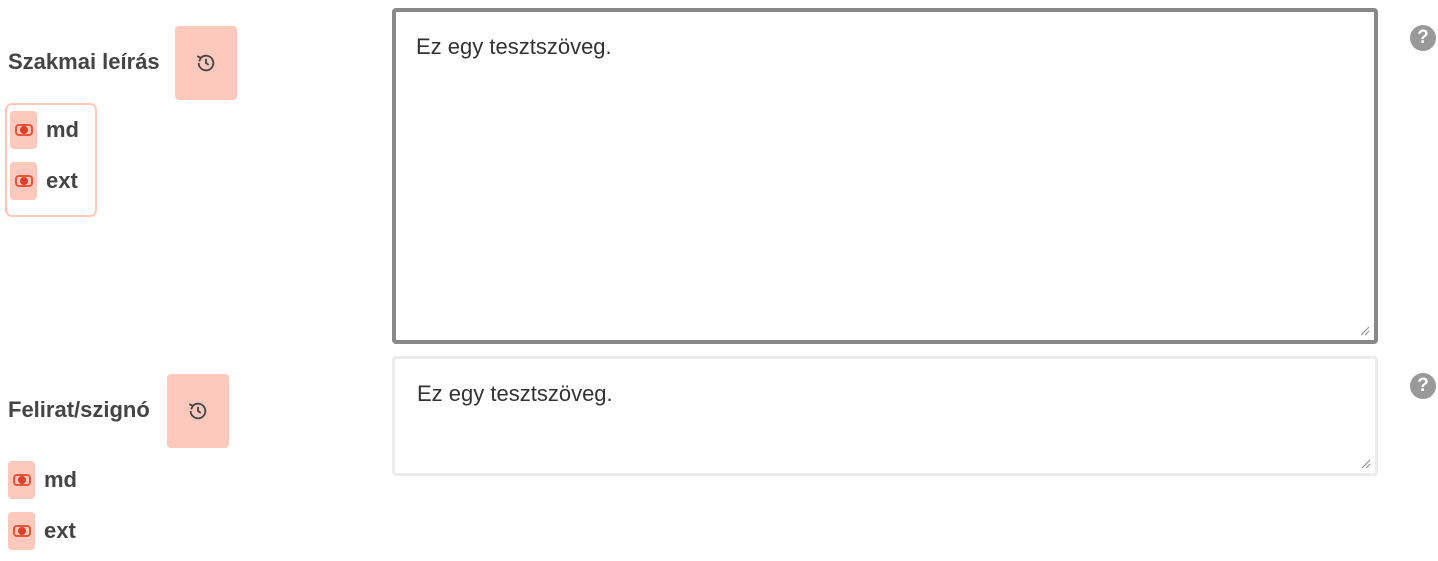 The width and height of the screenshot is (1438, 561). What do you see at coordinates (79, 409) in the screenshot?
I see `field-label: Felirat/szignó` at bounding box center [79, 409].